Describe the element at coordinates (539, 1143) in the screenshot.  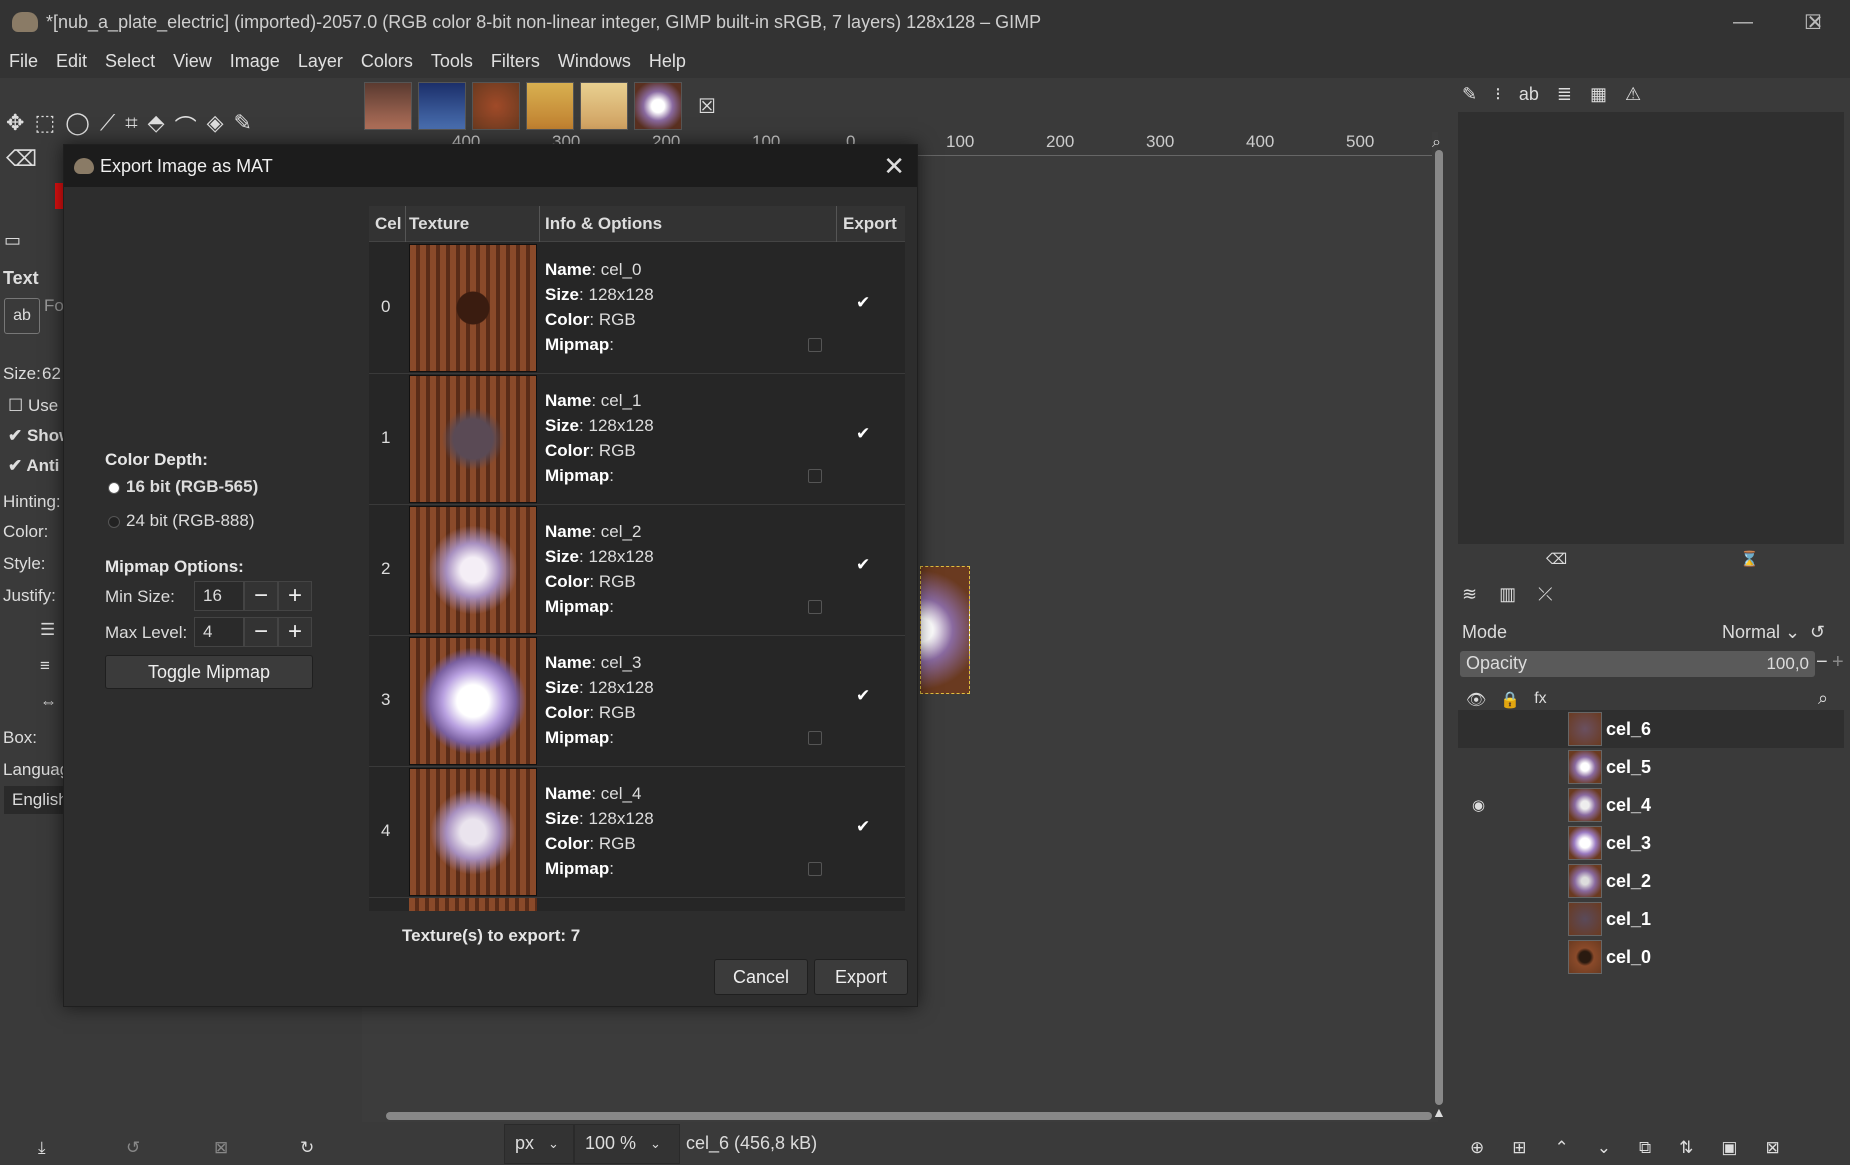
I see `unit-select: px ⌄` at that location.